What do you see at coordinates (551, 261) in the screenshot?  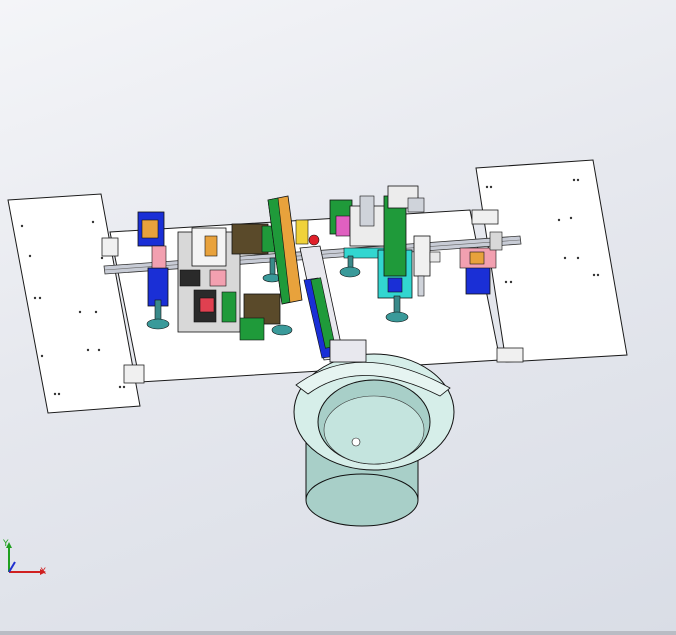 I see `right-base-plate` at bounding box center [551, 261].